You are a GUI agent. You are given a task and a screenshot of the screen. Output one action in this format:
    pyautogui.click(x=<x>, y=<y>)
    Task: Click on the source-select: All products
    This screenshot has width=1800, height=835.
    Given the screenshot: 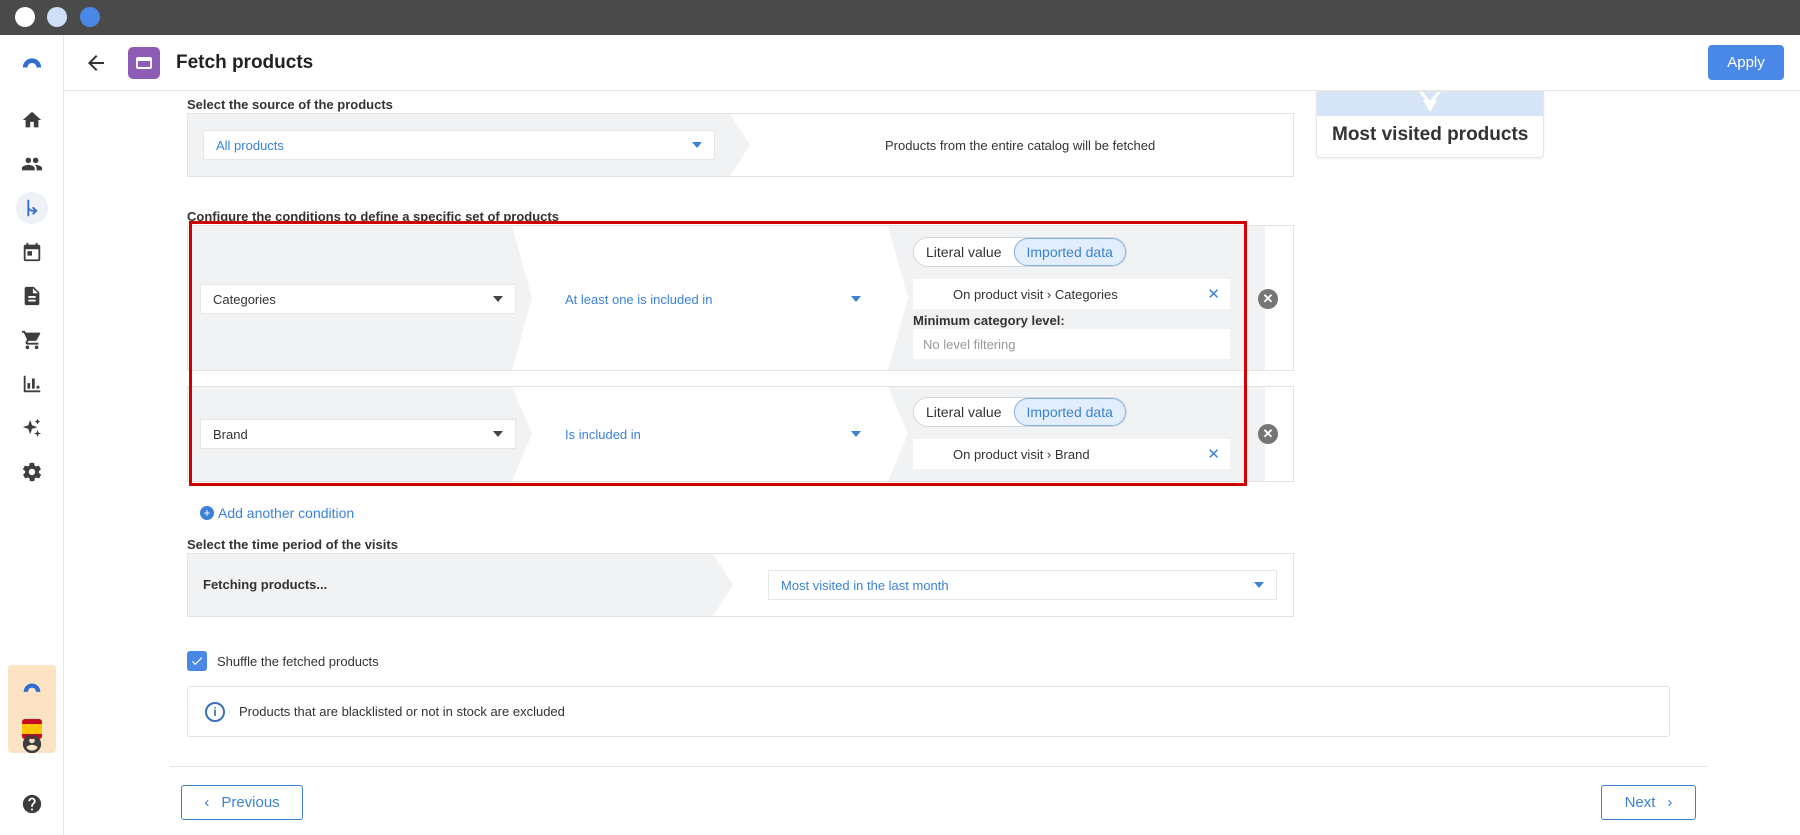 What is the action you would take?
    pyautogui.click(x=459, y=145)
    